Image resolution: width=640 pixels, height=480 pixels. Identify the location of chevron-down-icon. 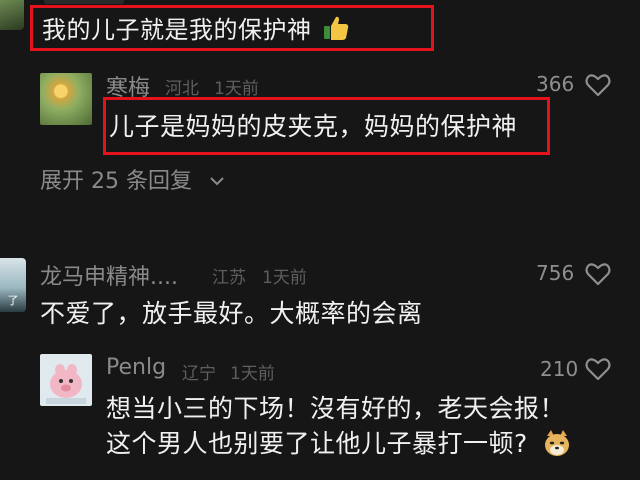
(217, 179).